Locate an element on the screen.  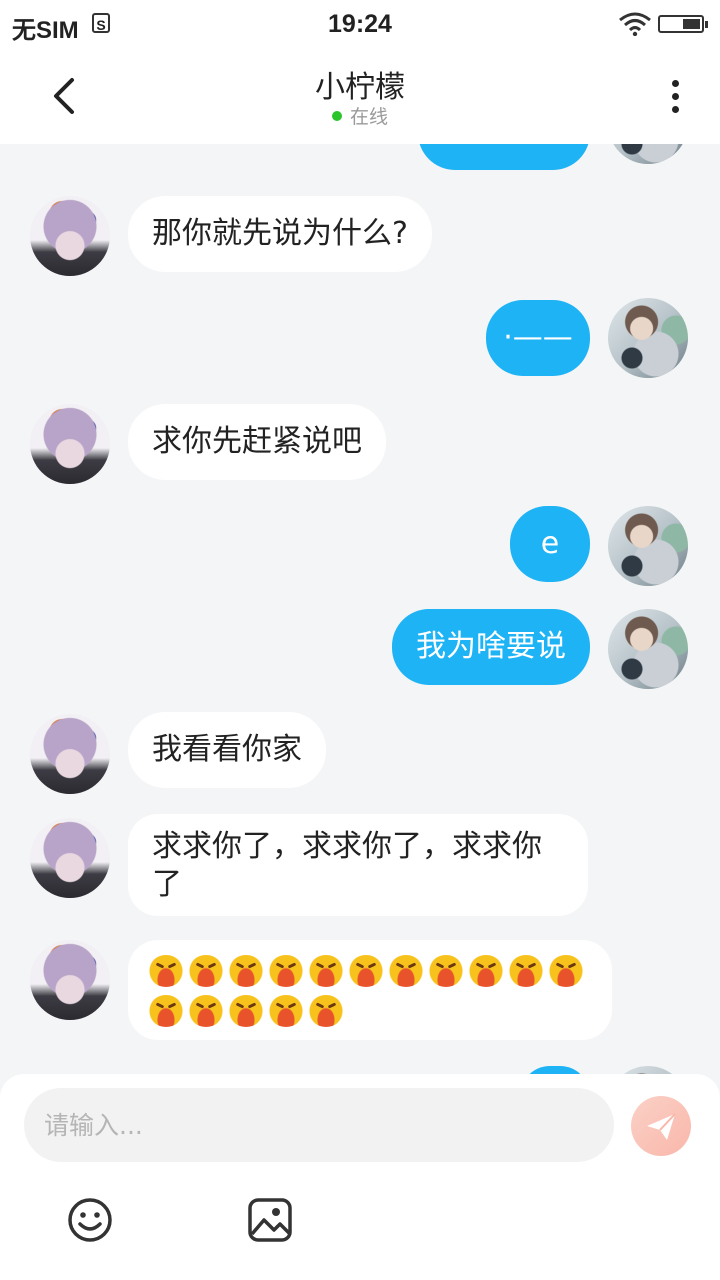
emoji-button is located at coordinates (90, 1220).